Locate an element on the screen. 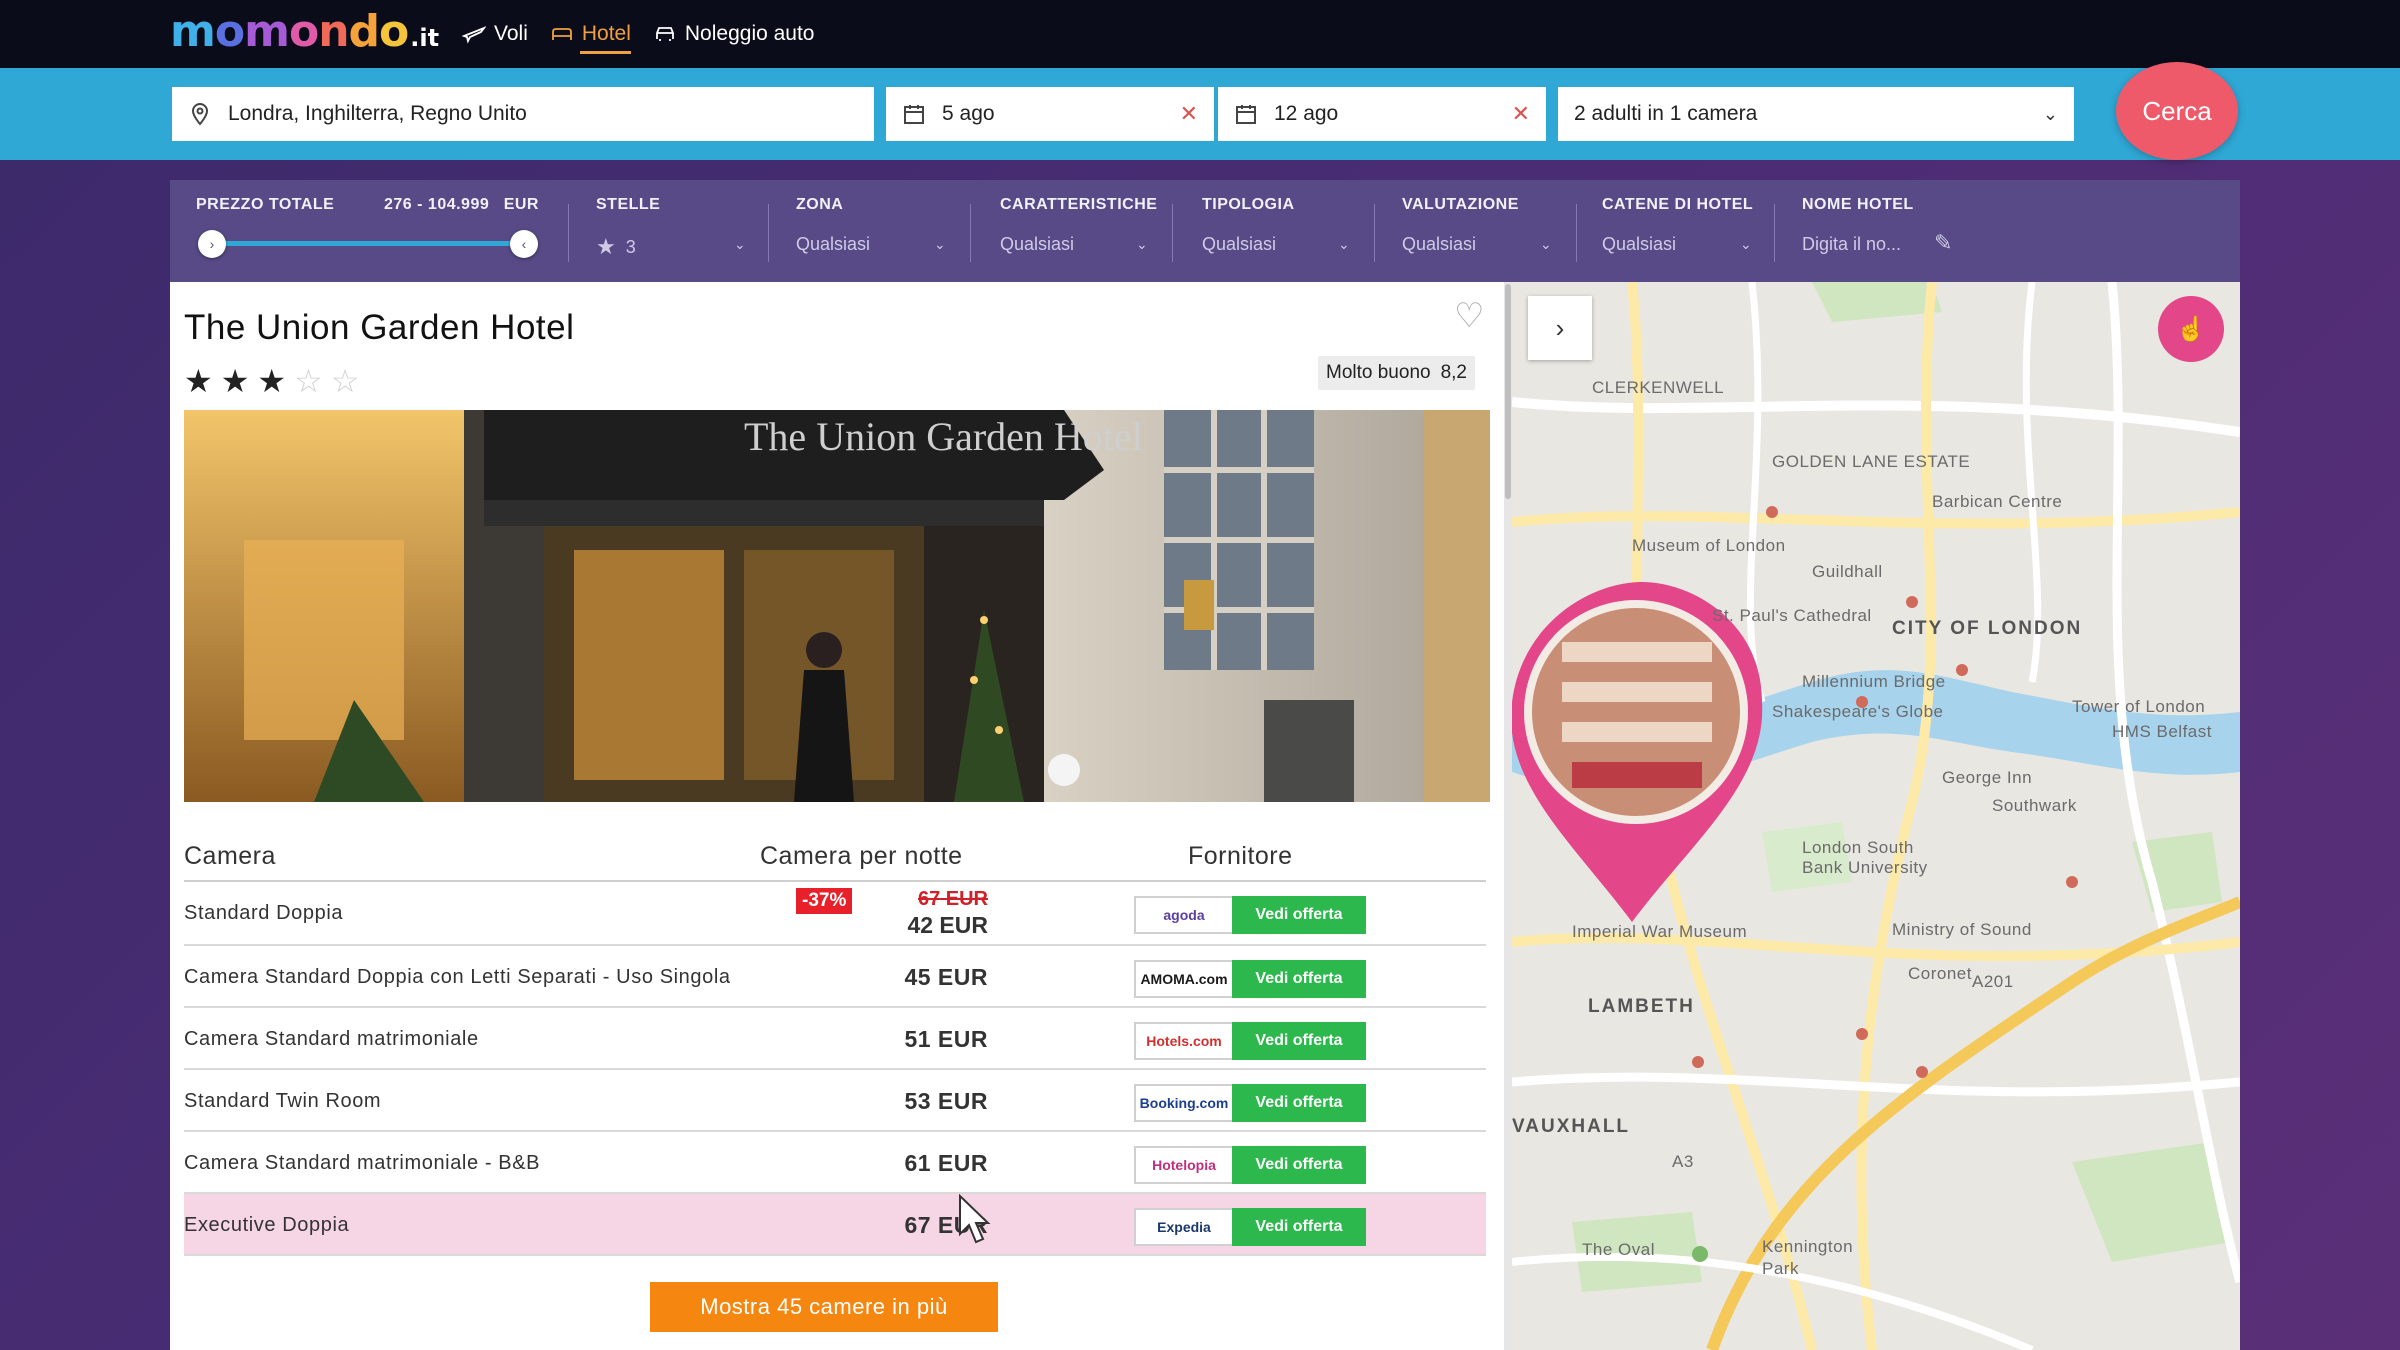 The width and height of the screenshot is (2400, 1350). filter-stars-label: STELLE is located at coordinates (628, 204).